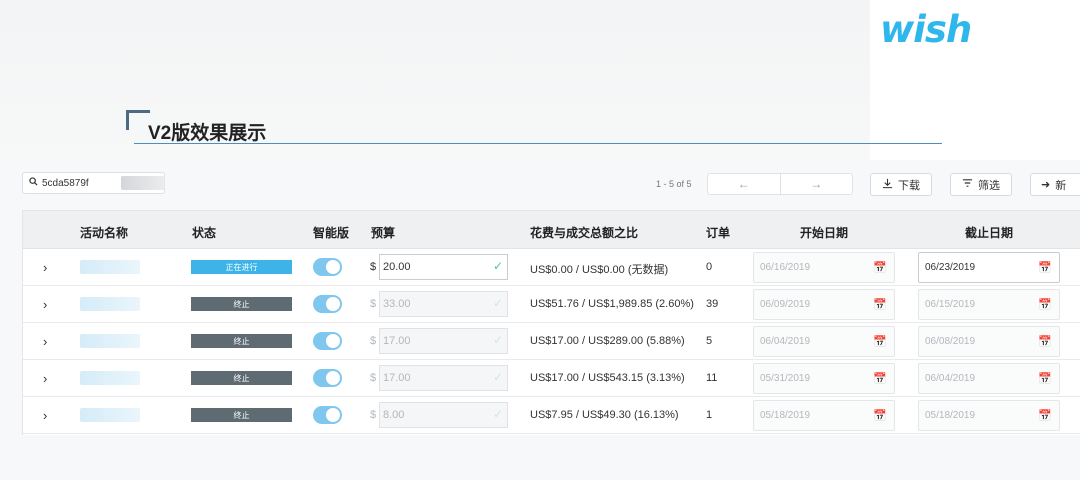  I want to click on download-icon, so click(887, 185).